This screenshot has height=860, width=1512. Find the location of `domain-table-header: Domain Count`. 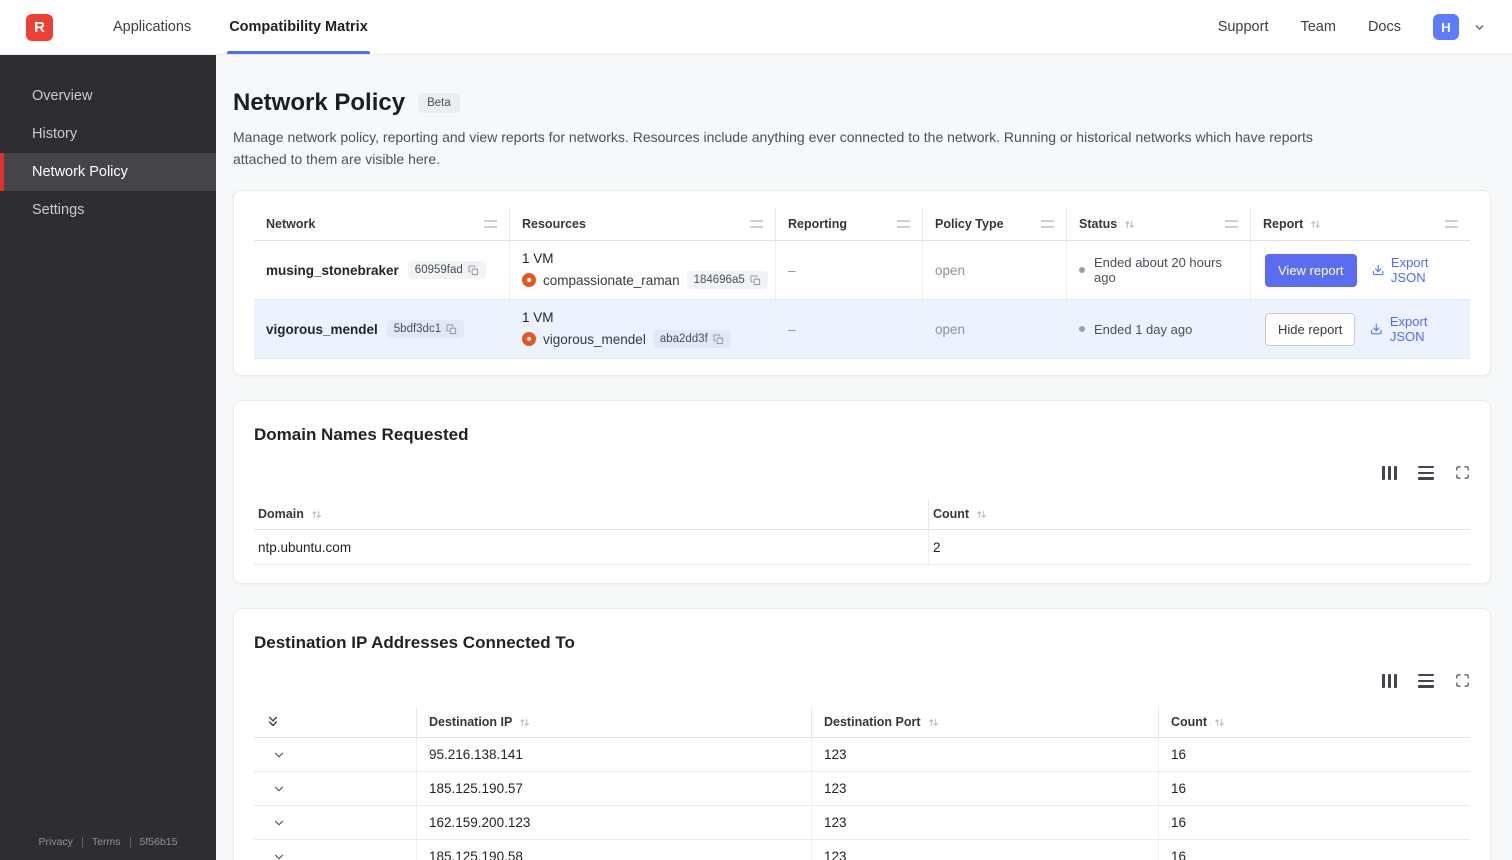

domain-table-header: Domain Count is located at coordinates (862, 515).